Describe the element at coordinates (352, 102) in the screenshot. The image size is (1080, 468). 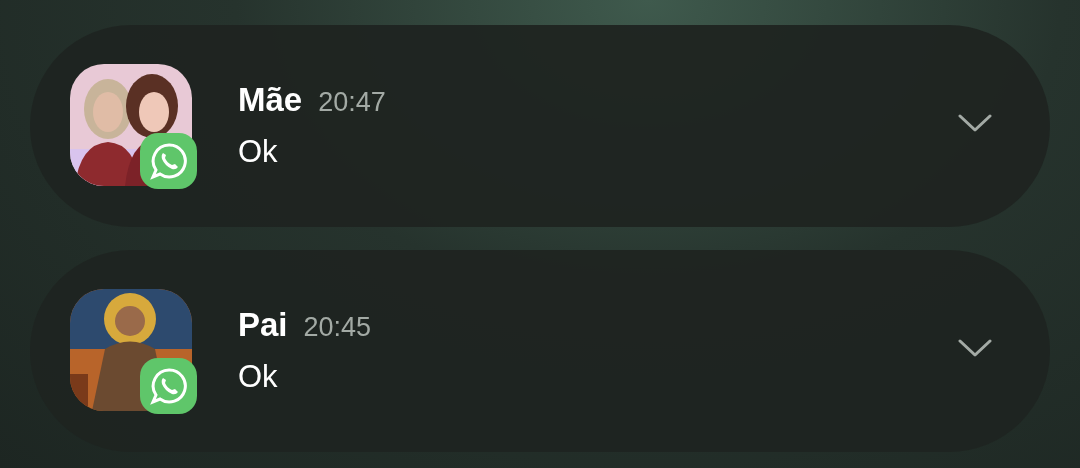
I see `time-label: 20:47` at that location.